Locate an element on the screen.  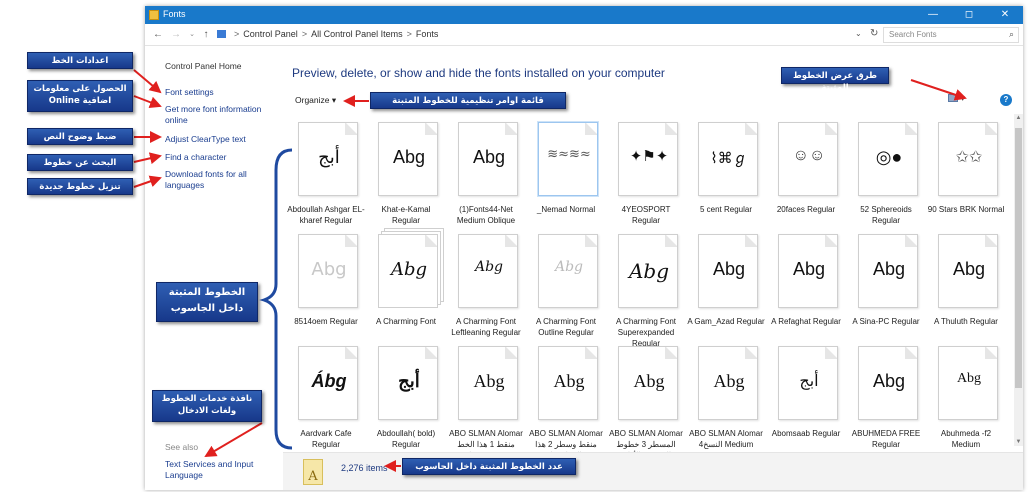
font-name: A Charming Font Outline Regular is located at coordinates (566, 327).